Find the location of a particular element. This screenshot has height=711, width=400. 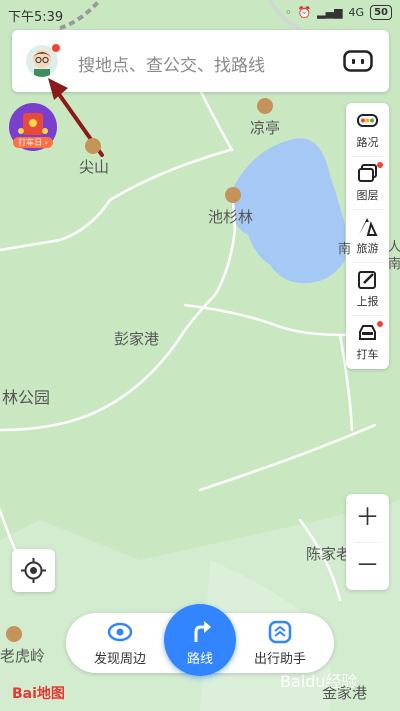

map-label-edge1: 南 is located at coordinates (345, 249).